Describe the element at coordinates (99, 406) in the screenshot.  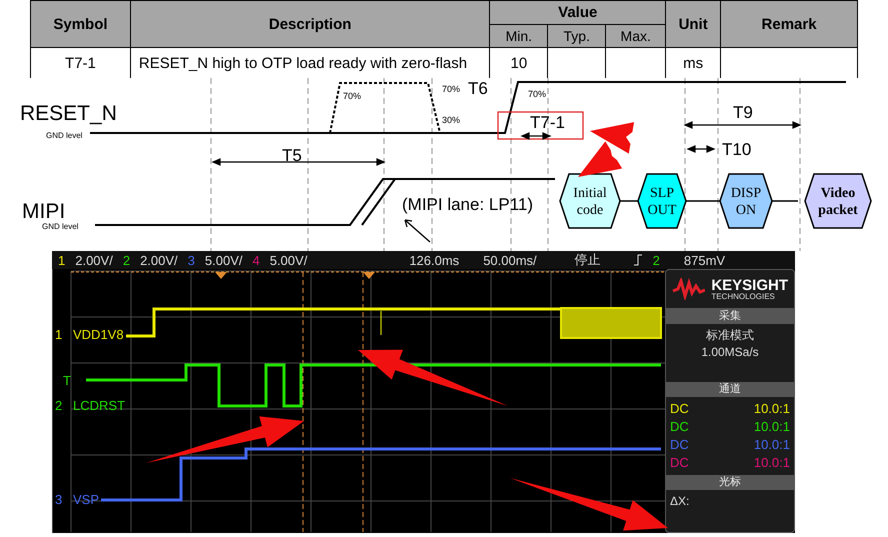
I see `trace-label: LCDRST` at that location.